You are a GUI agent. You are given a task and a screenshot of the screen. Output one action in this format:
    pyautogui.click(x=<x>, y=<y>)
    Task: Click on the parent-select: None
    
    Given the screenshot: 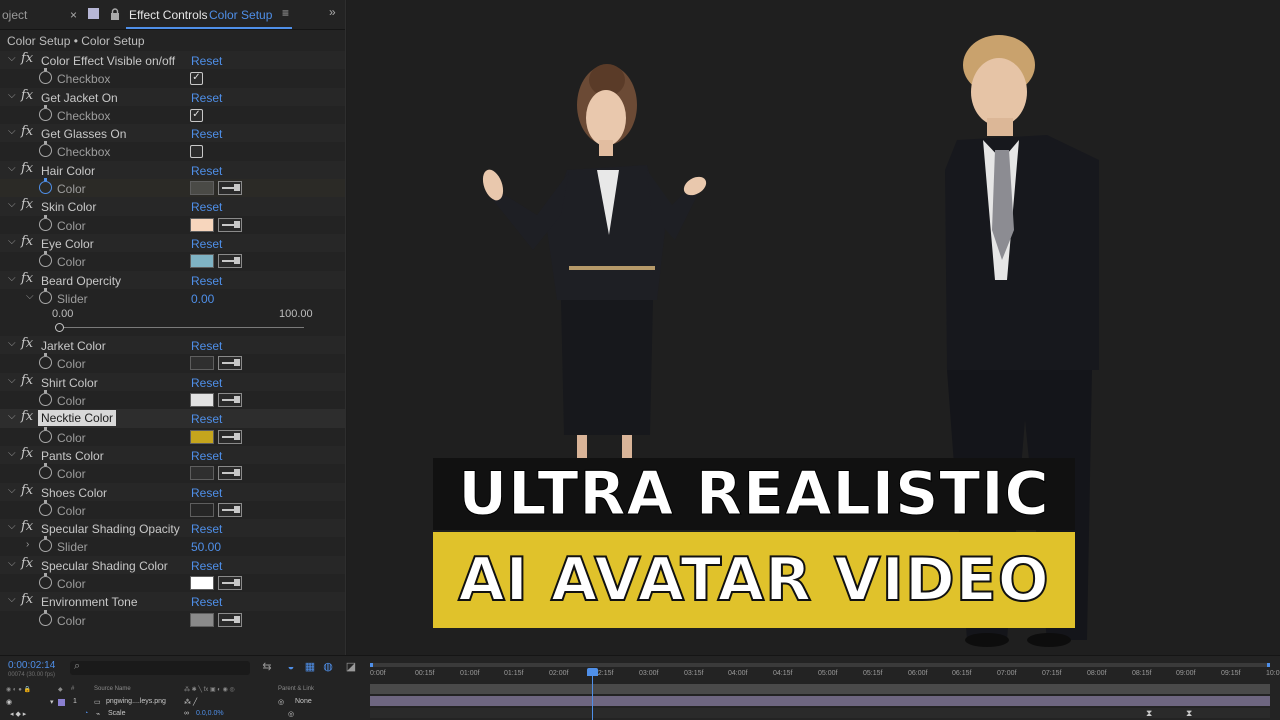 What is the action you would take?
    pyautogui.click(x=303, y=701)
    